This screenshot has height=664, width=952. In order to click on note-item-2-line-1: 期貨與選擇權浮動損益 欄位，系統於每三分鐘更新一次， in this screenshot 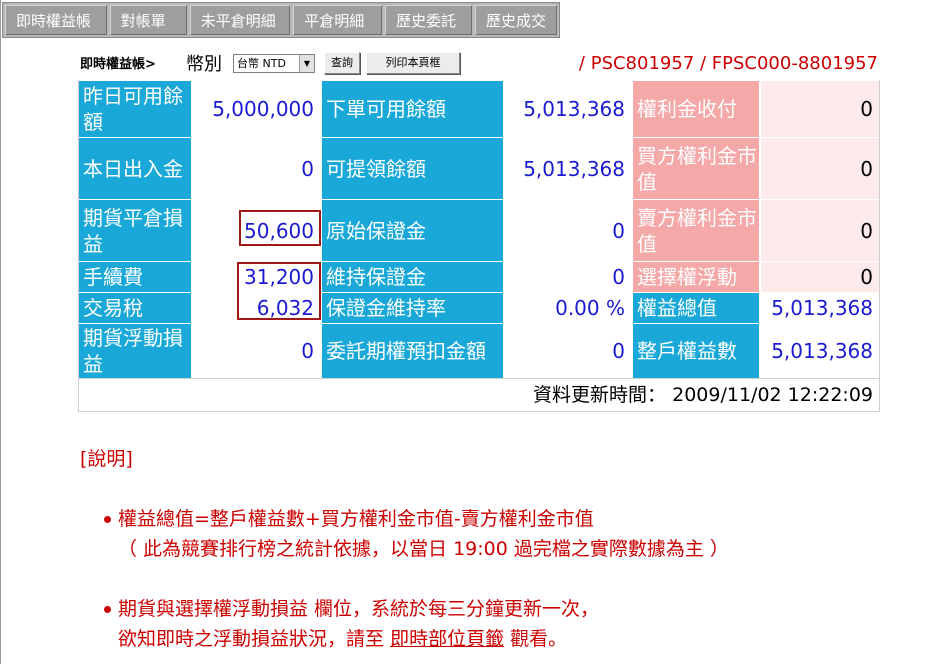, I will do `click(359, 609)`.